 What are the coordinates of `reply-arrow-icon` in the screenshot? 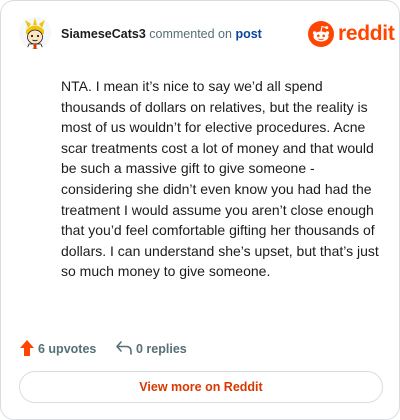 It's located at (124, 348).